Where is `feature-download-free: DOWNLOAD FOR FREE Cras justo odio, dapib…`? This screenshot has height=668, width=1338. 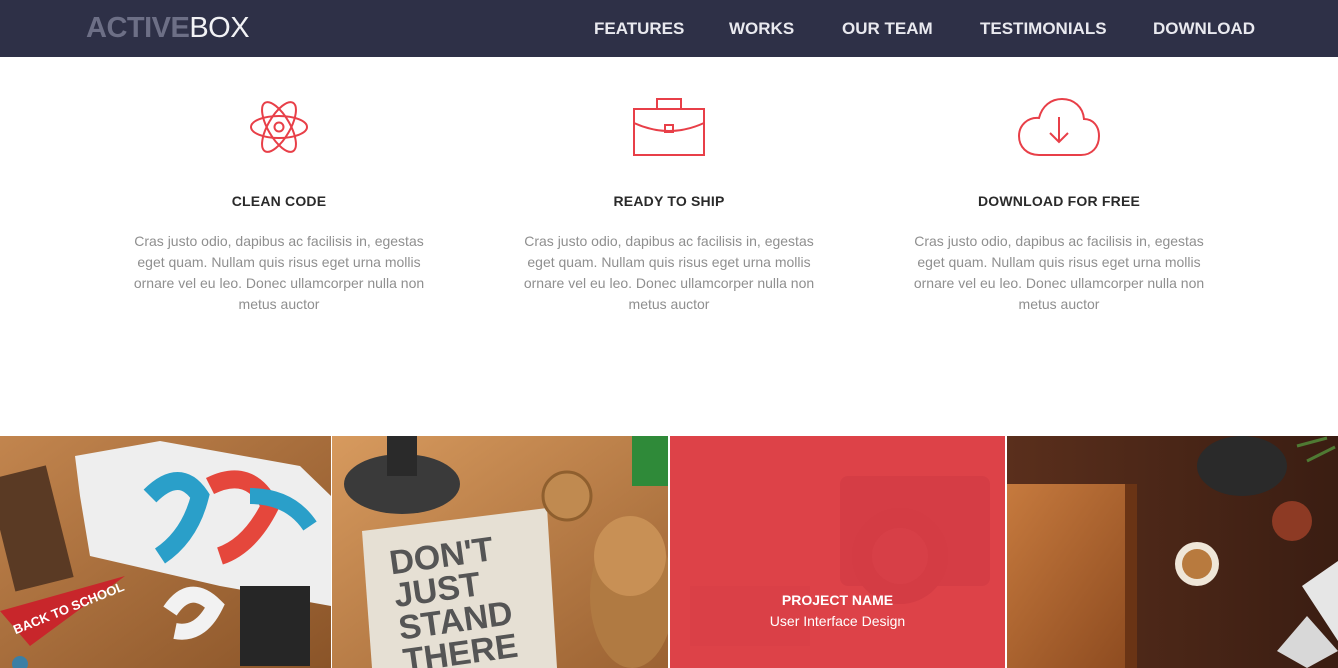
feature-download-free: DOWNLOAD FOR FREE Cras justo odio, dapib… is located at coordinates (1059, 205).